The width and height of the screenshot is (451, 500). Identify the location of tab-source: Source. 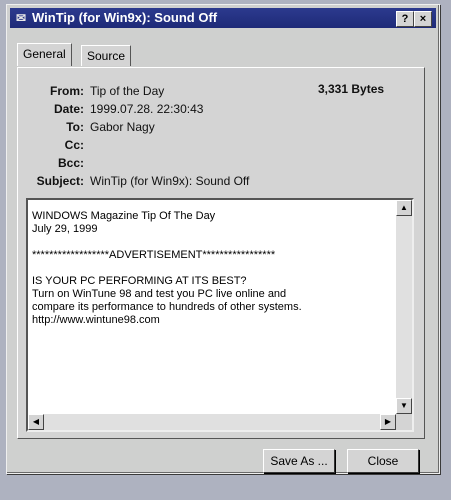
(106, 55).